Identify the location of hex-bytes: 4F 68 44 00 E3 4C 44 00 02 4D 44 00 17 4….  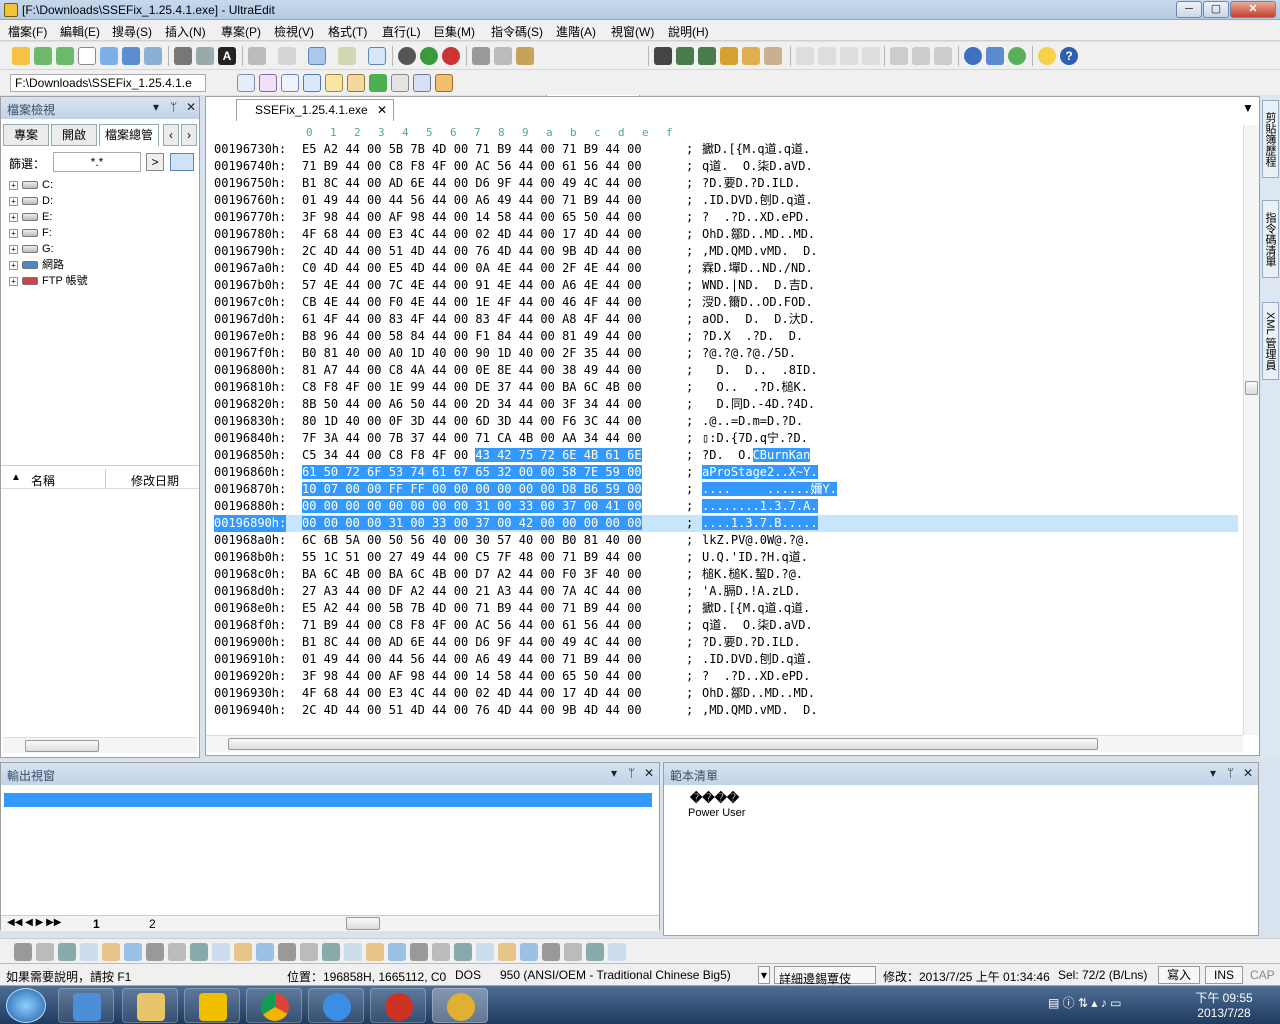
(472, 234).